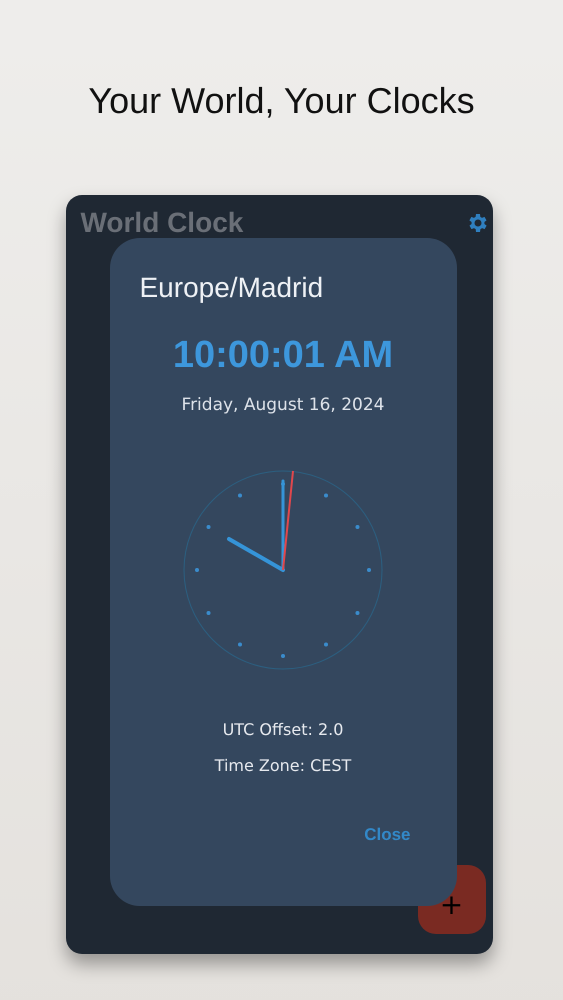  Describe the element at coordinates (283, 765) in the screenshot. I see `detail-text: Time Zone: CEST` at that location.